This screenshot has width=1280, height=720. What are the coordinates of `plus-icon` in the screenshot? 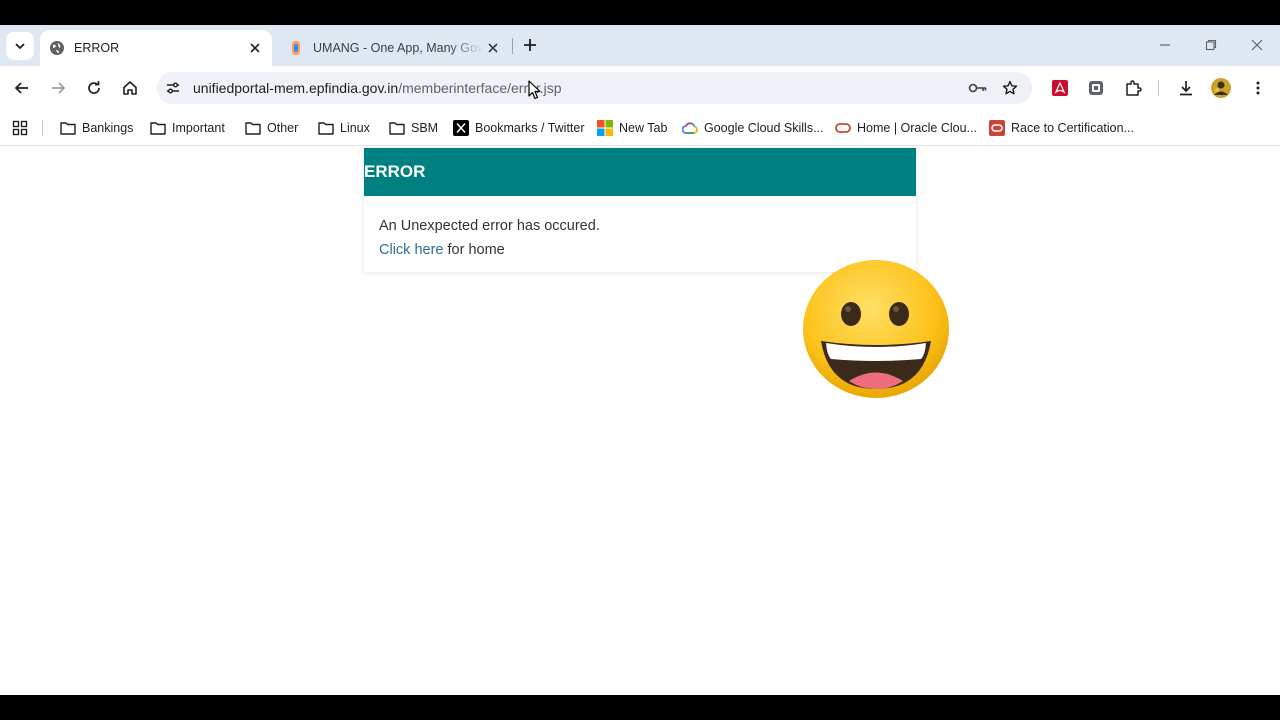 It's located at (530, 45).